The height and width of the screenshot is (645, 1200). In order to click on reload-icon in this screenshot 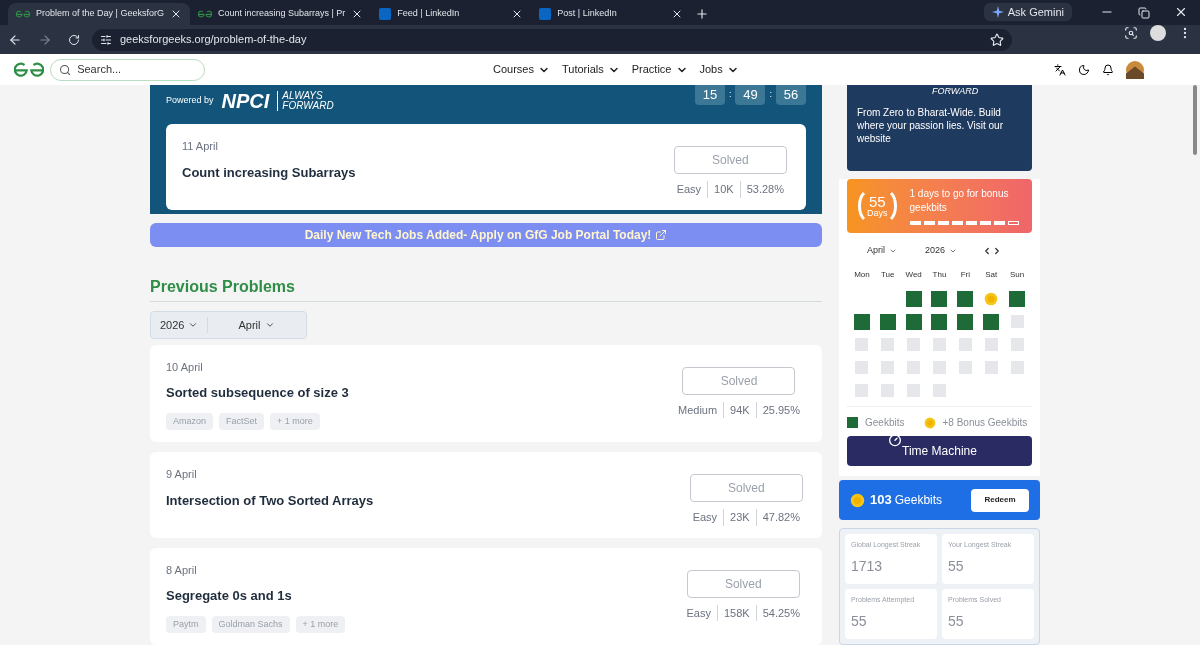, I will do `click(74, 39)`.